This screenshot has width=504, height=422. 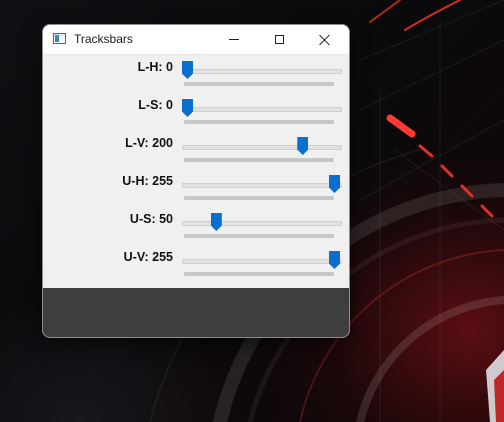 What do you see at coordinates (147, 181) in the screenshot?
I see `trackbar-label: U-H: 255` at bounding box center [147, 181].